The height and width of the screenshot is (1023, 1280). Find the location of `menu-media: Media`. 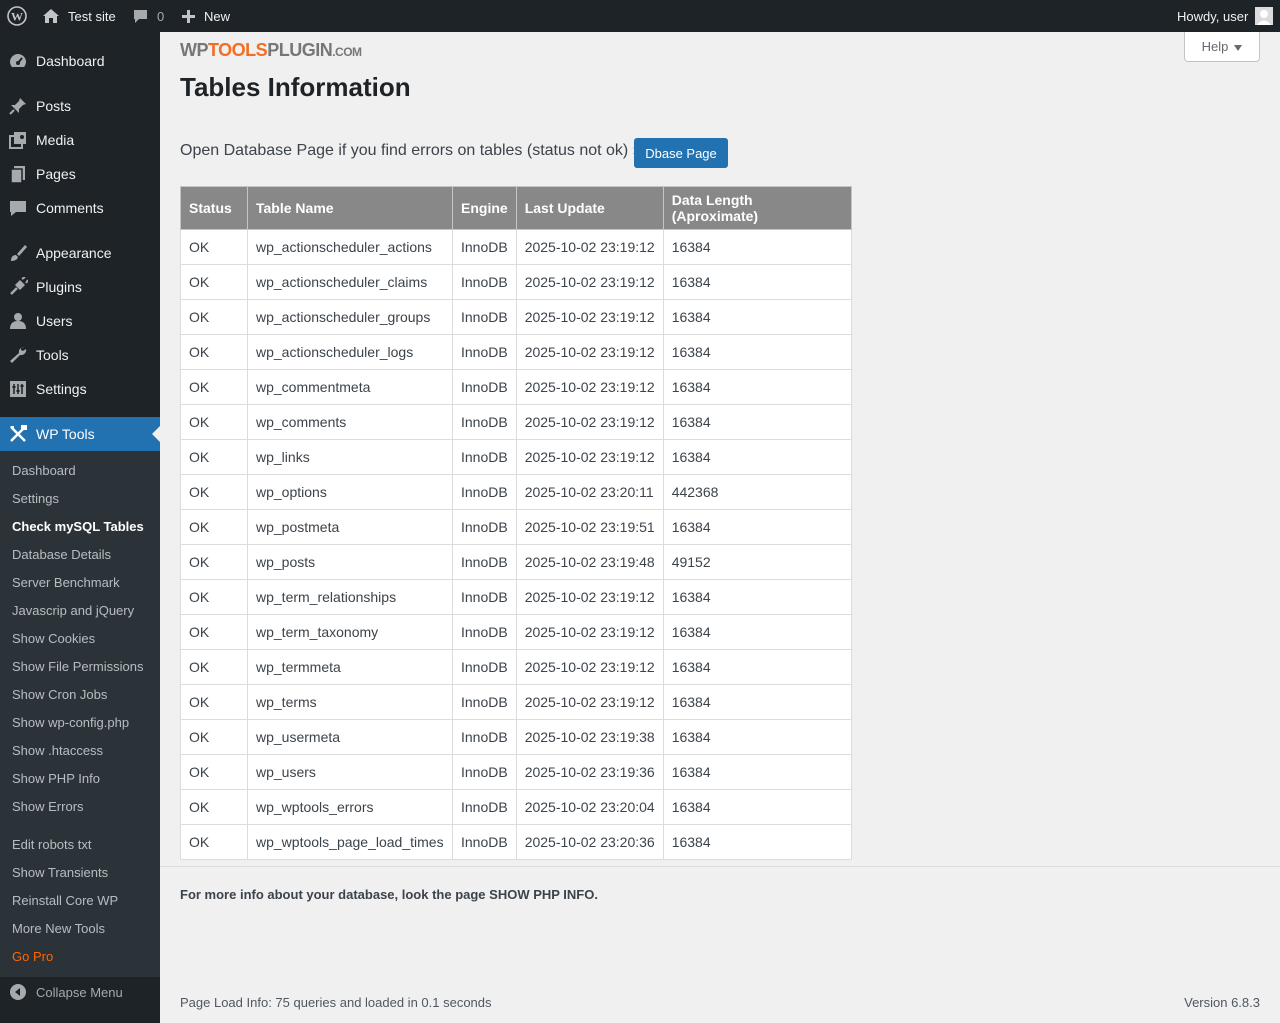

menu-media: Media is located at coordinates (80, 140).